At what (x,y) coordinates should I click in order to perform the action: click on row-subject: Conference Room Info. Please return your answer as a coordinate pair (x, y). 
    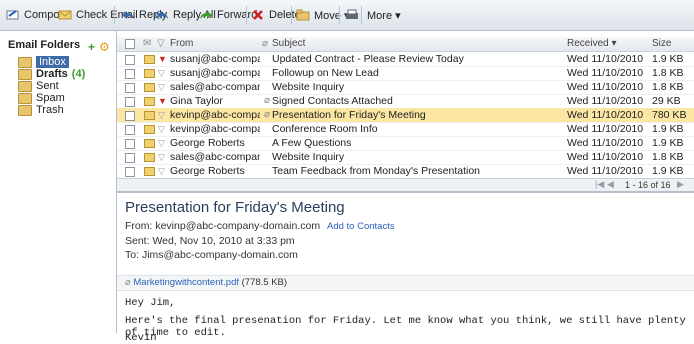
    Looking at the image, I should click on (325, 129).